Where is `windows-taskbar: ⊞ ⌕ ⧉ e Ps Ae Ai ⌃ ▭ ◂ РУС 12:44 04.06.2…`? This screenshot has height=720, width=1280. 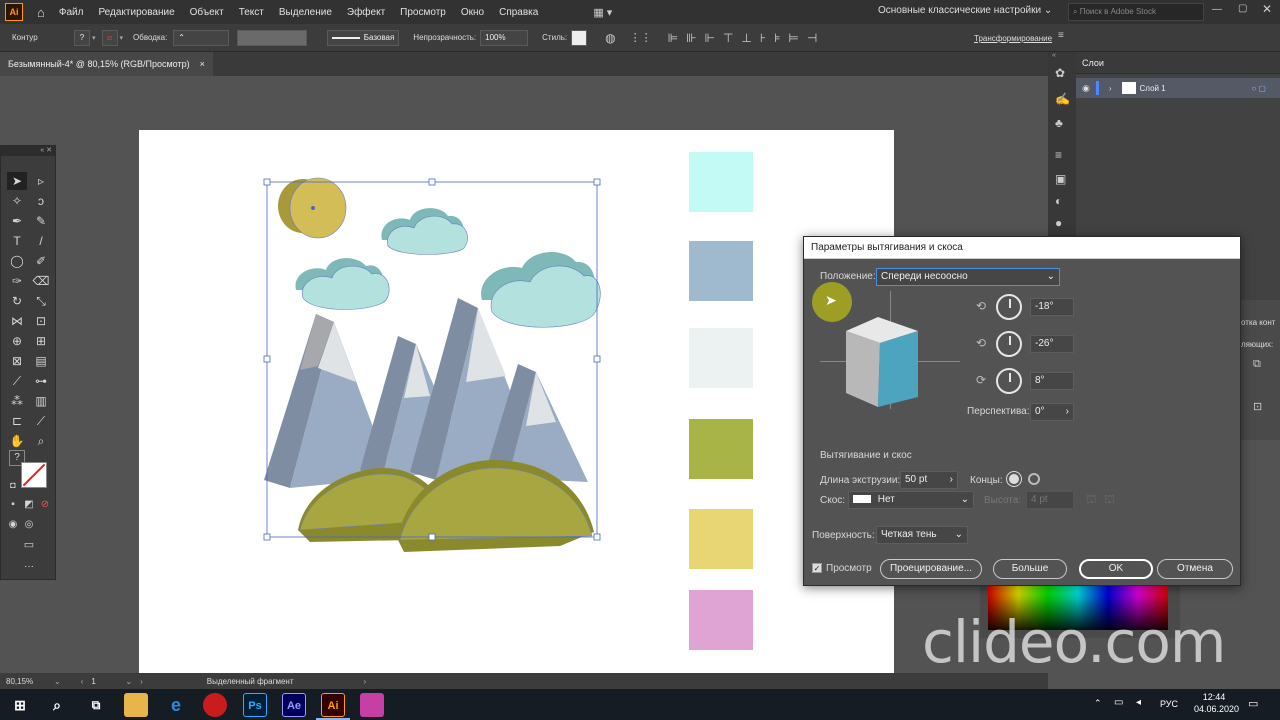
windows-taskbar: ⊞ ⌕ ⧉ e Ps Ae Ai ⌃ ▭ ◂ РУС 12:44 04.06.2… is located at coordinates (640, 704).